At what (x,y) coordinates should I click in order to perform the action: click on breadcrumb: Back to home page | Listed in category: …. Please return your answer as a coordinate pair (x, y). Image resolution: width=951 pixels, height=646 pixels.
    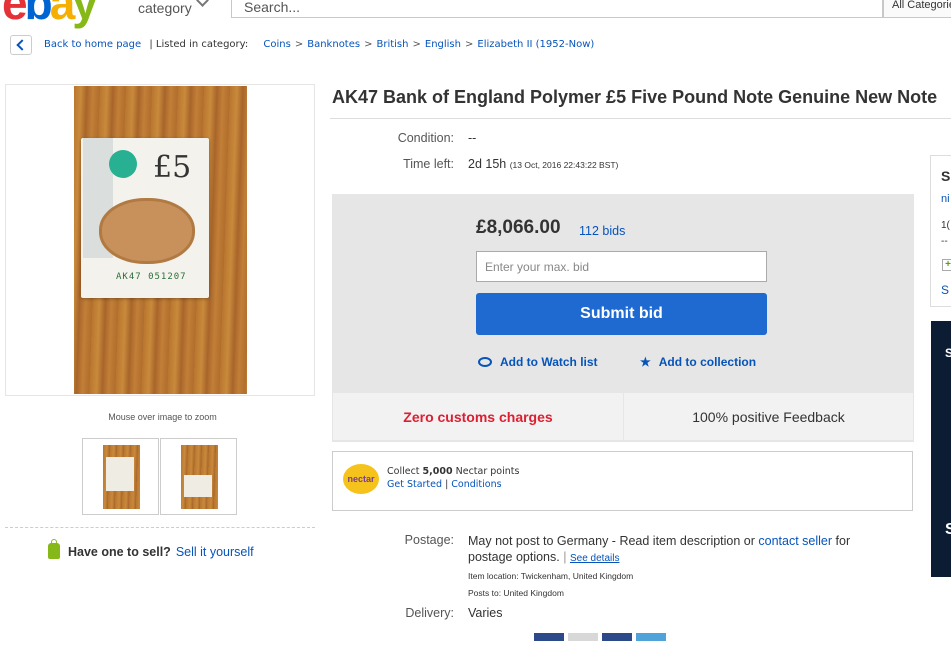
    Looking at the image, I should click on (319, 44).